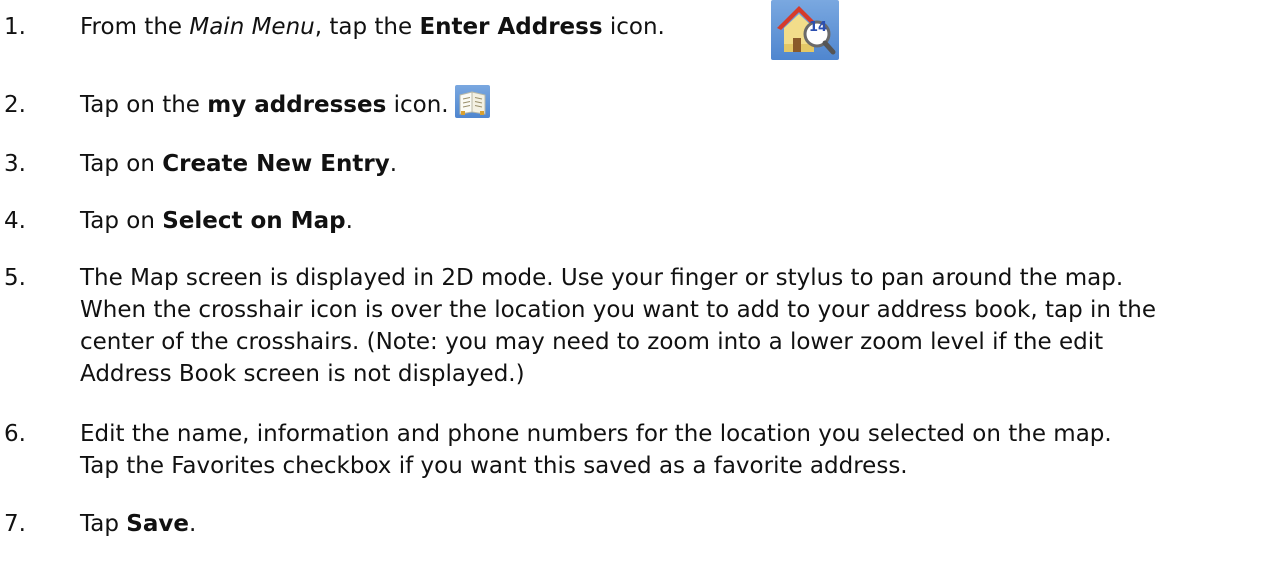  What do you see at coordinates (511, 27) in the screenshot?
I see `enter-address-label: Enter Address` at bounding box center [511, 27].